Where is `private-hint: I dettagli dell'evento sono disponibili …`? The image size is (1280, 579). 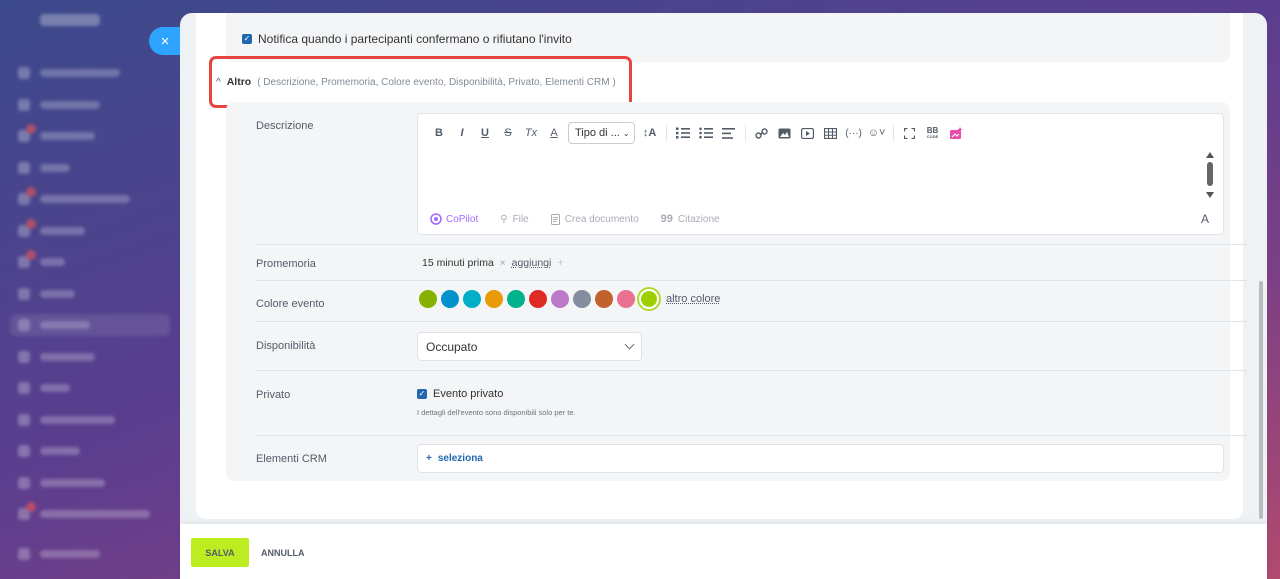 private-hint: I dettagli dell'evento sono disponibili … is located at coordinates (496, 412).